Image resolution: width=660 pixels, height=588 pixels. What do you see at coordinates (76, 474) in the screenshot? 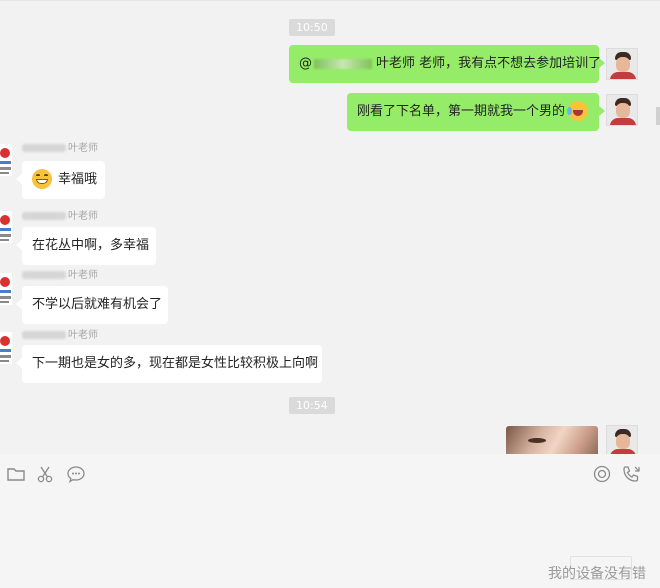
I see `chat-bubble-icon` at bounding box center [76, 474].